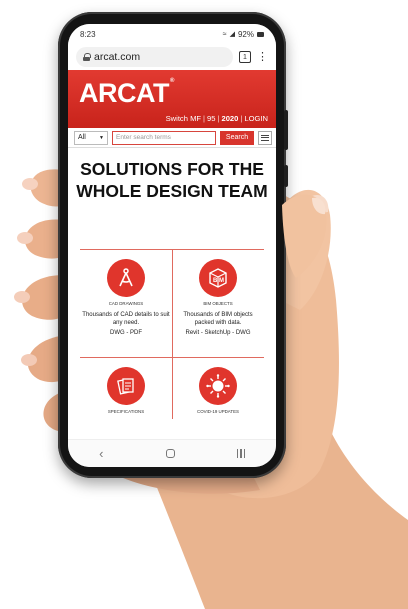 The image size is (408, 609). Describe the element at coordinates (117, 57) in the screenshot. I see `url-text: arcat.com` at that location.